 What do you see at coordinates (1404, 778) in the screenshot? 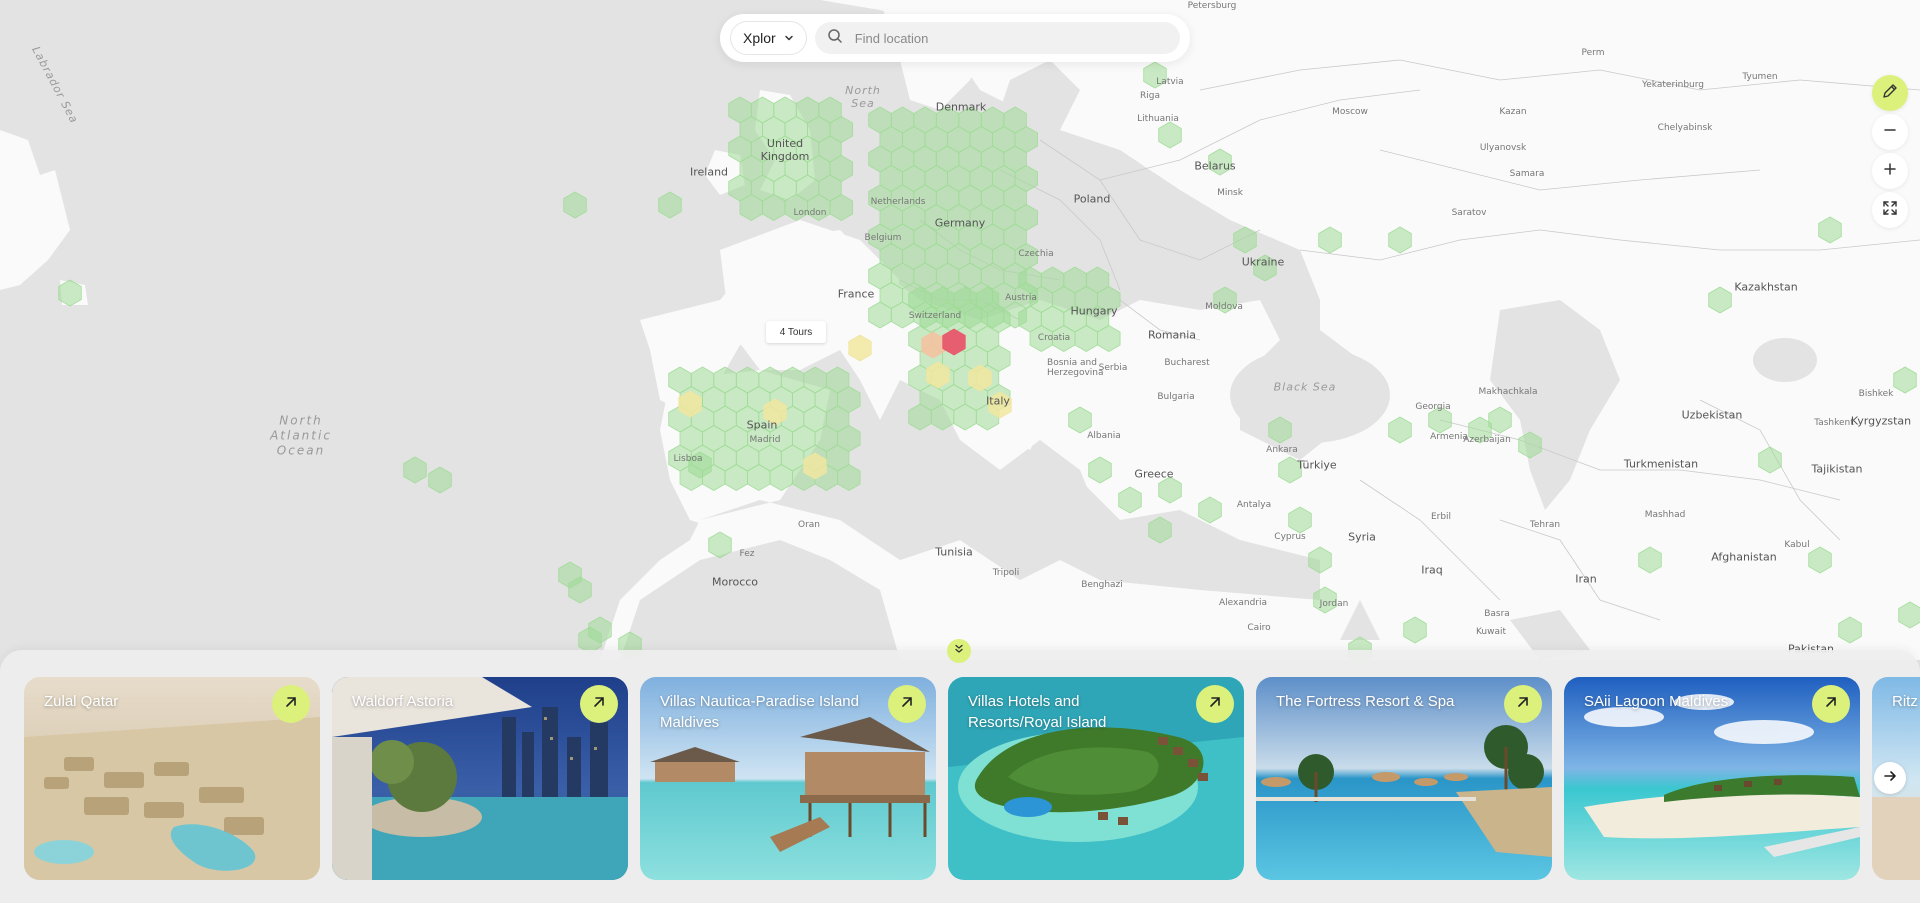
I see `hotel-card: The Fortress Resort & Spa` at bounding box center [1404, 778].